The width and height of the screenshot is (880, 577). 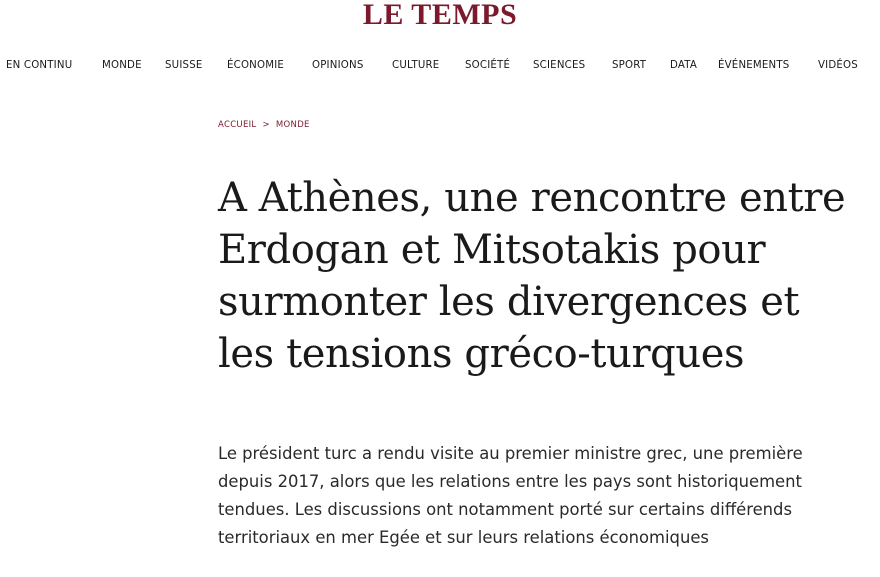 I want to click on nav-item-data: DATA, so click(x=683, y=65).